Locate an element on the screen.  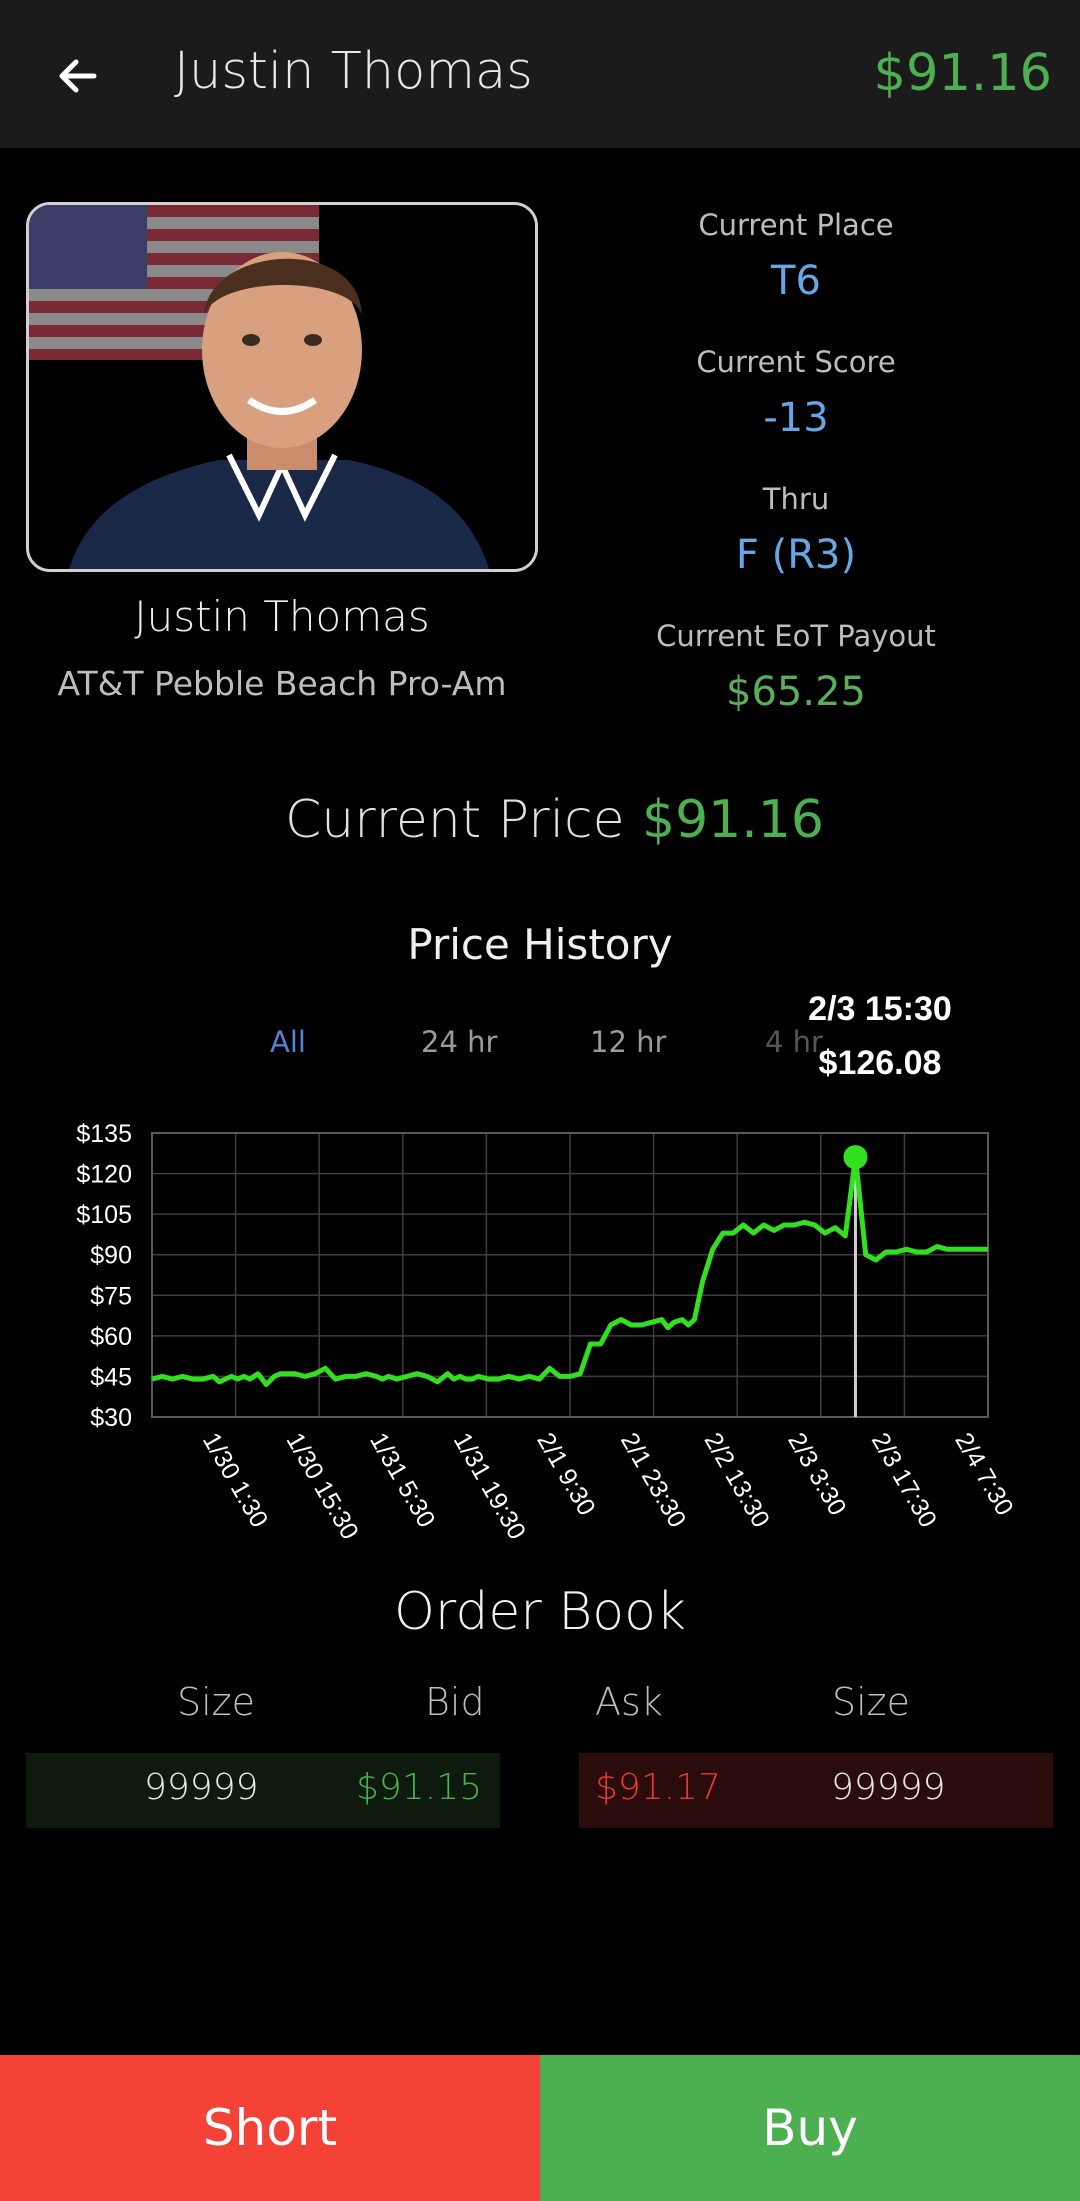
header-price: $91.16 is located at coordinates (962, 73).